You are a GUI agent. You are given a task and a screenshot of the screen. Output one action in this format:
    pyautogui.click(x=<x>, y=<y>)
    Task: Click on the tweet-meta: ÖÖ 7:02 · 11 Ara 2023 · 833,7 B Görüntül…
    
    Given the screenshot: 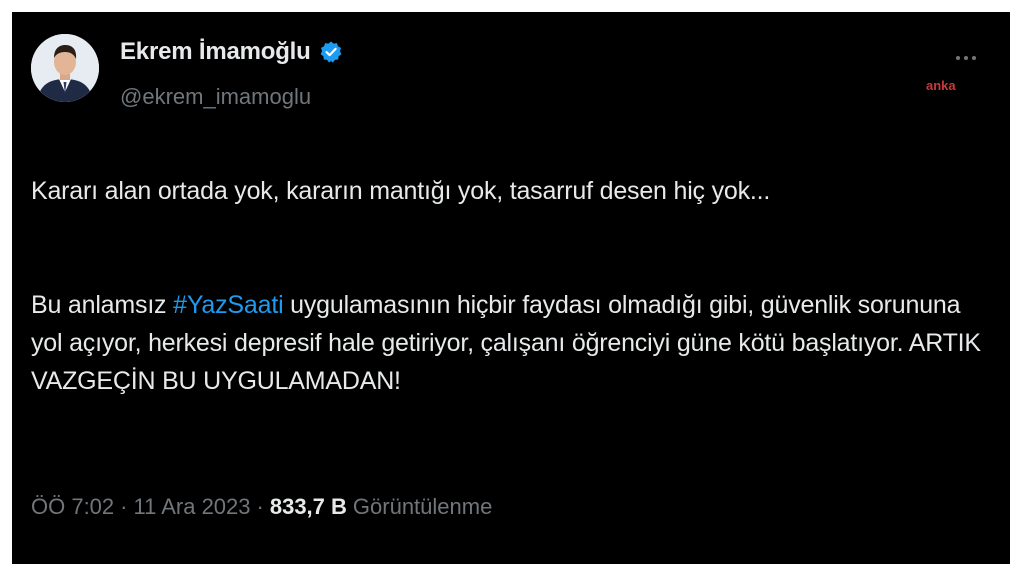 What is the action you would take?
    pyautogui.click(x=261, y=507)
    